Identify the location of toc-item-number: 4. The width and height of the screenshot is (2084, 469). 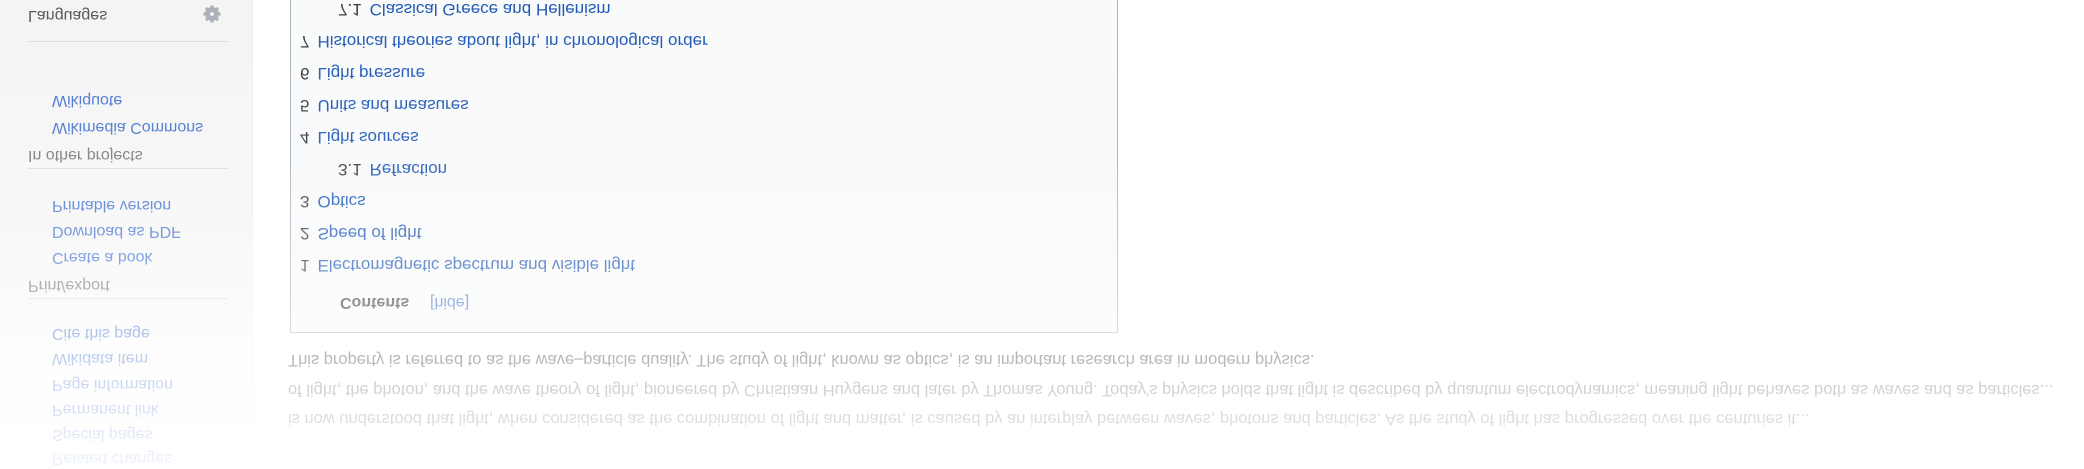
(305, 137).